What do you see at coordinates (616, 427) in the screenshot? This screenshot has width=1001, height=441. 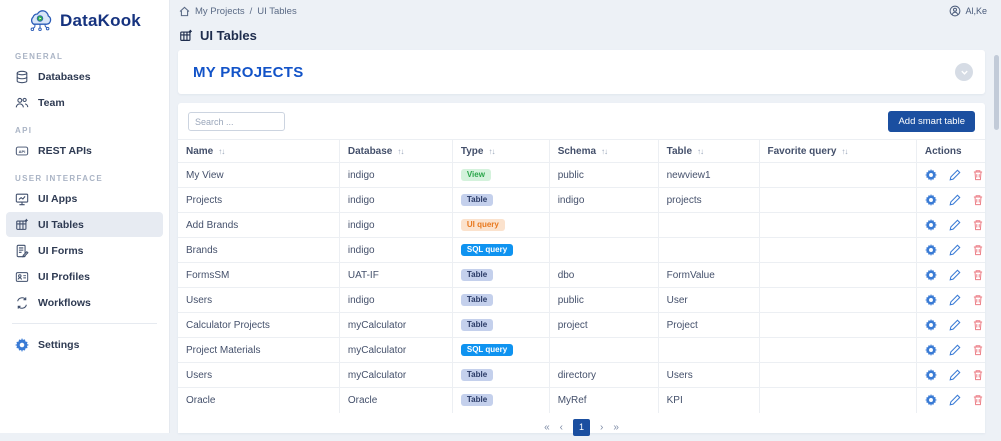 I see `pagination-last: »` at bounding box center [616, 427].